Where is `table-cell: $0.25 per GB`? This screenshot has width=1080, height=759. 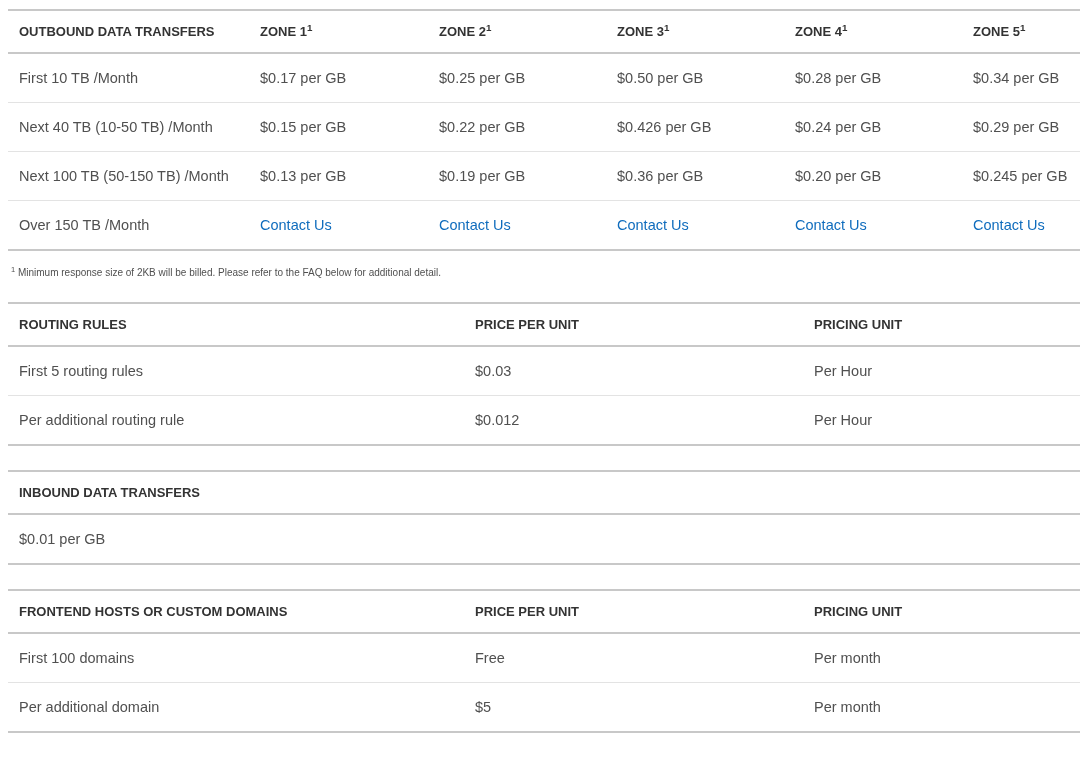
table-cell: $0.25 per GB is located at coordinates (482, 78).